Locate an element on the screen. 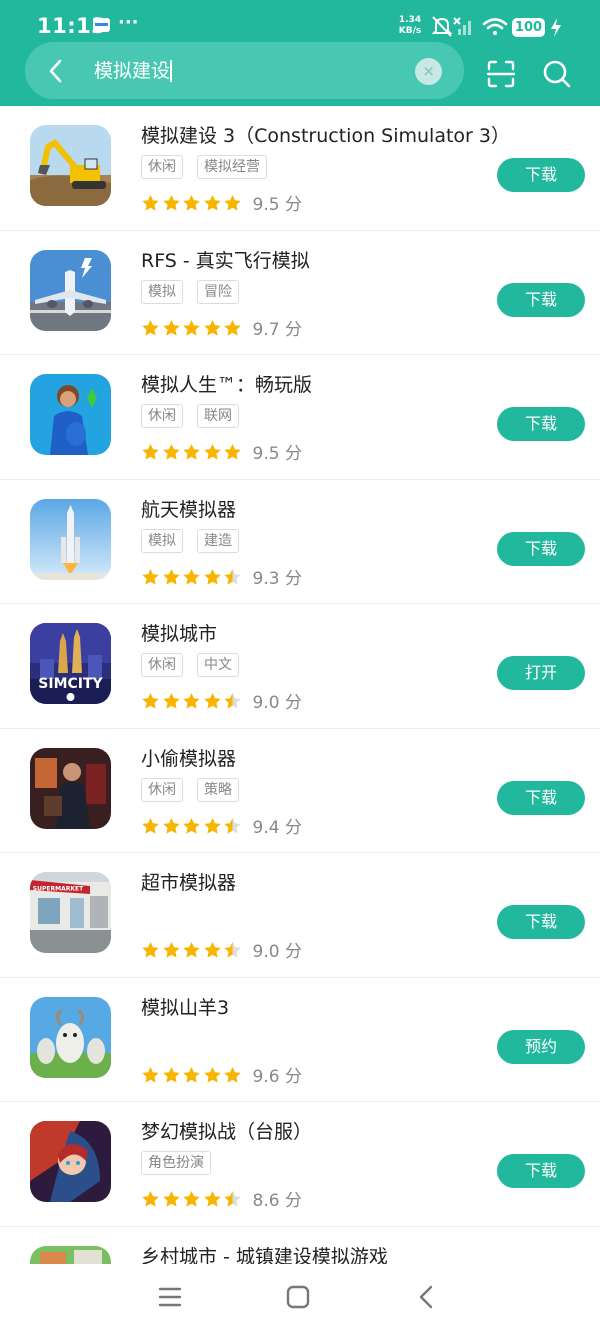  app-list-item: 模拟人生™：畅玩版 休闲 联网 9.5 分 下载 is located at coordinates (300, 417).